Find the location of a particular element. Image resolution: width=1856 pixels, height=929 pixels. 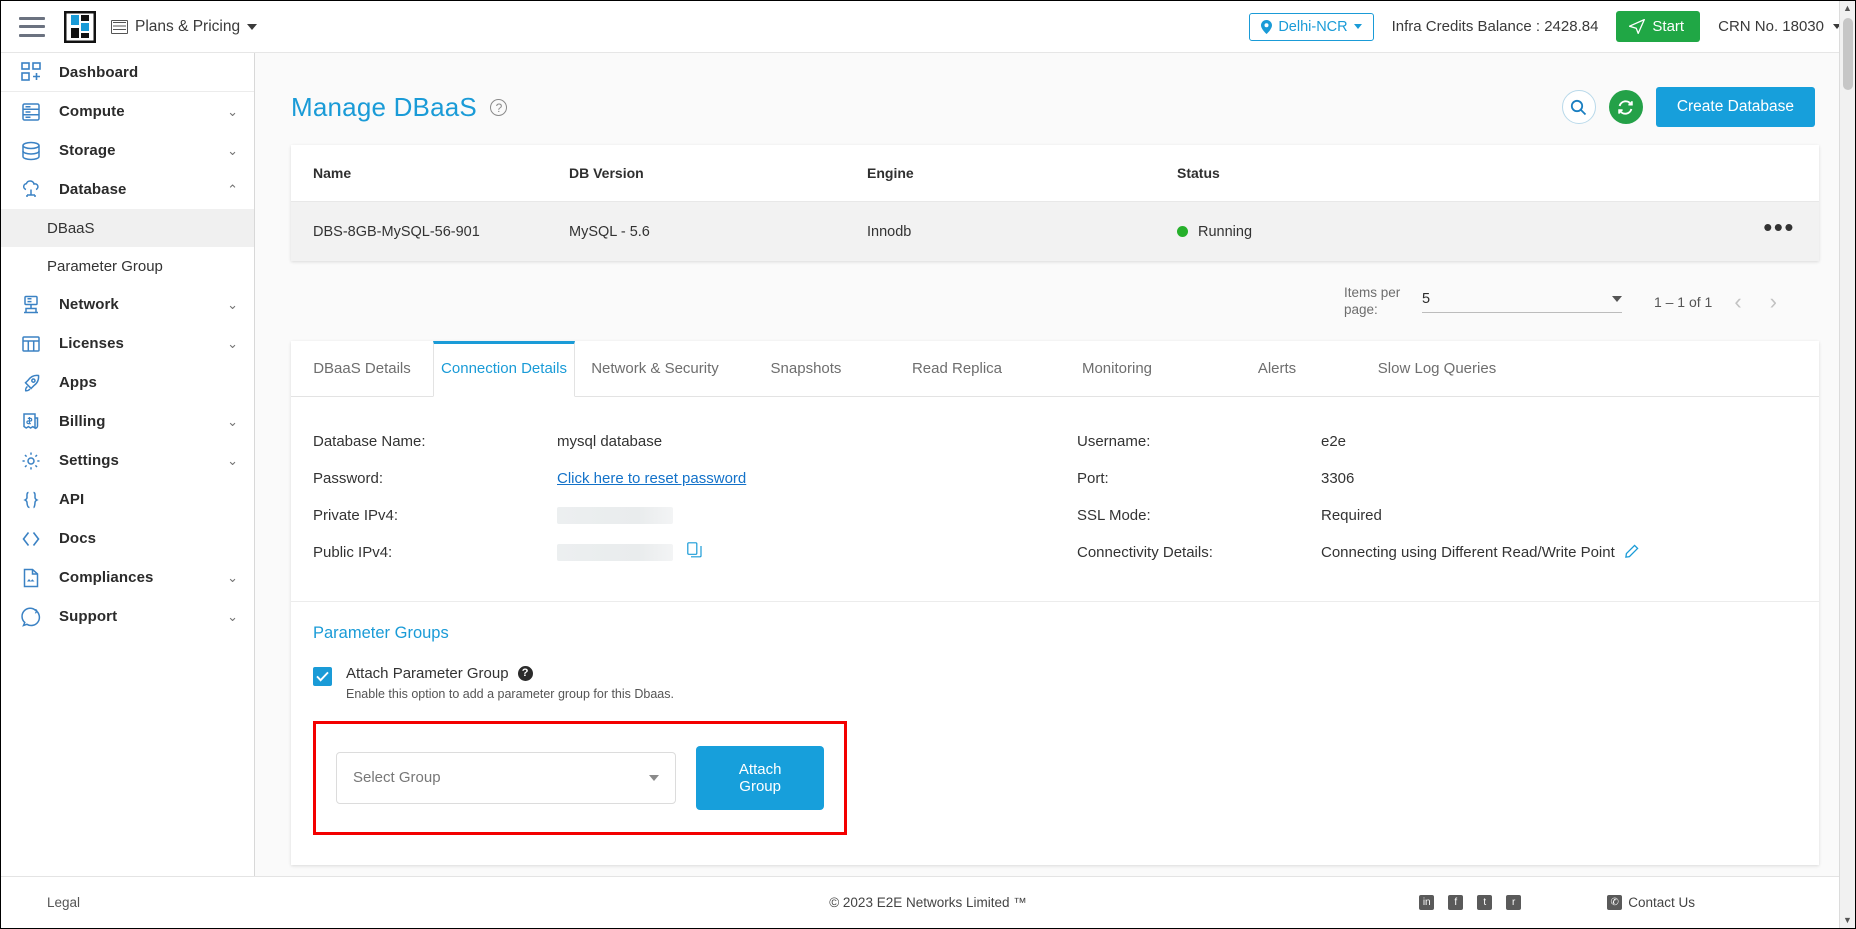

sidebar-item-label: Storage is located at coordinates (87, 150).